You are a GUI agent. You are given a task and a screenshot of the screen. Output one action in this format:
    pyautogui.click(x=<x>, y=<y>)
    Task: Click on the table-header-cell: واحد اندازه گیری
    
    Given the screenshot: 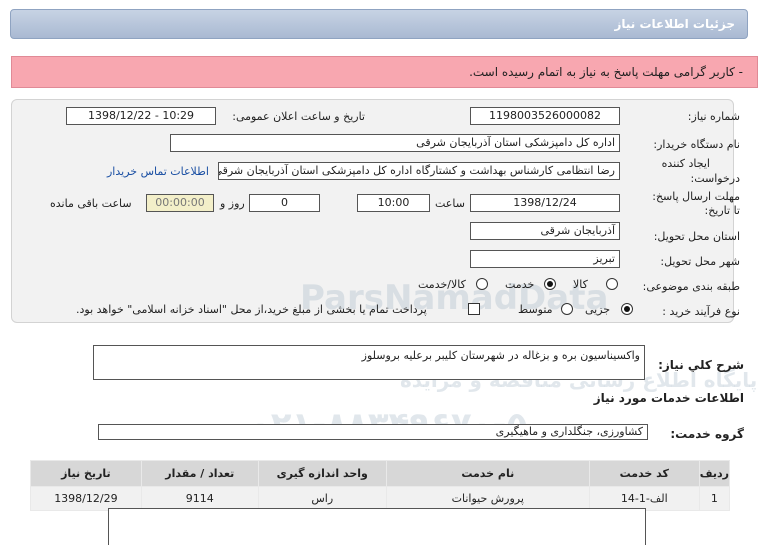 What is the action you would take?
    pyautogui.click(x=322, y=473)
    